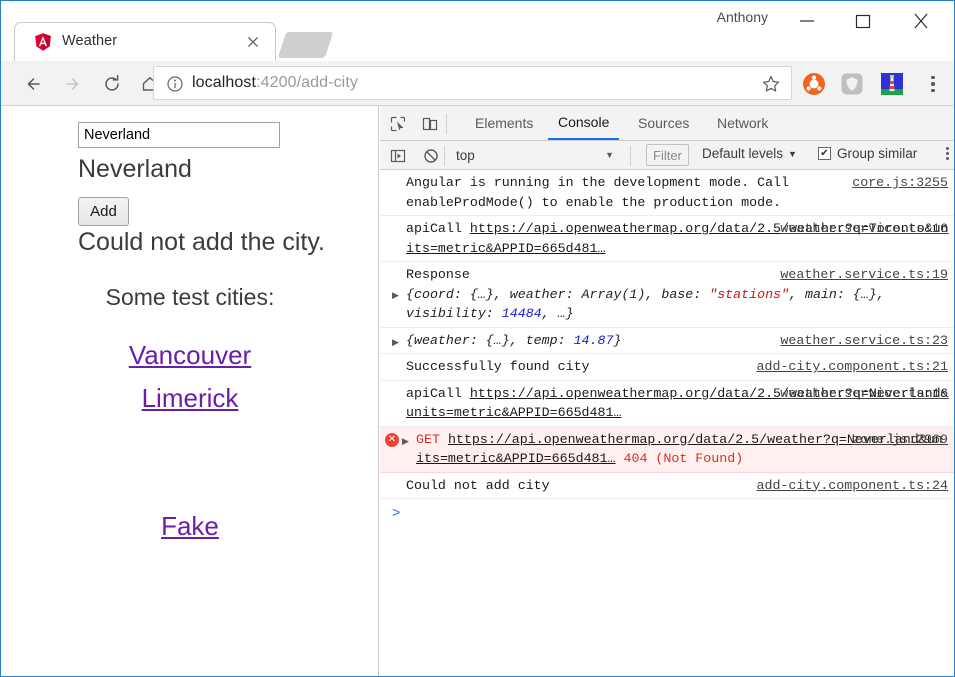 The height and width of the screenshot is (677, 955). I want to click on console-filter-input: Filter, so click(667, 155).